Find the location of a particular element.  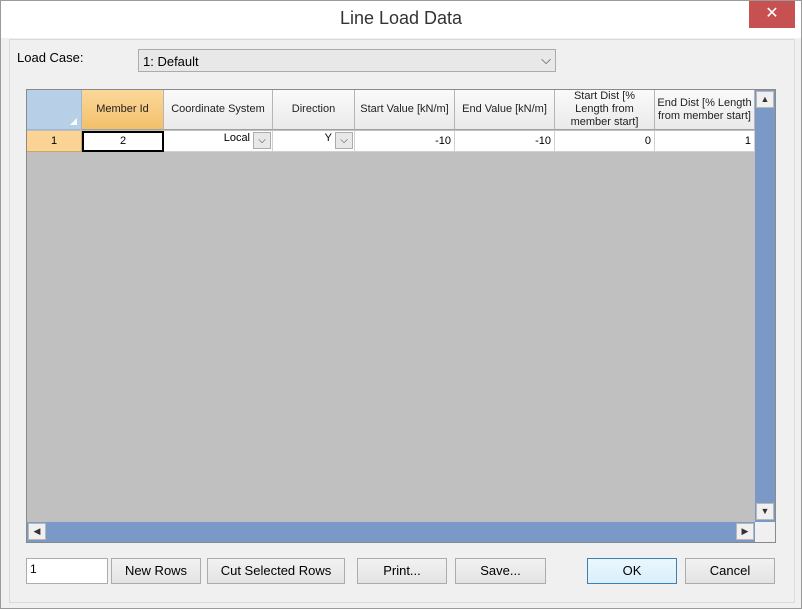

load-case-value: 1: Default is located at coordinates (171, 61).